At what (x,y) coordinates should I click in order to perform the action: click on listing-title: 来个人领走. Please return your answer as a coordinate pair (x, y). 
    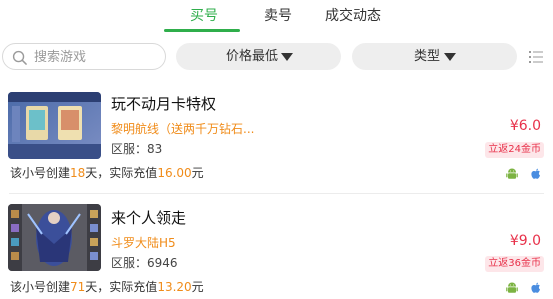
    Looking at the image, I should click on (149, 218).